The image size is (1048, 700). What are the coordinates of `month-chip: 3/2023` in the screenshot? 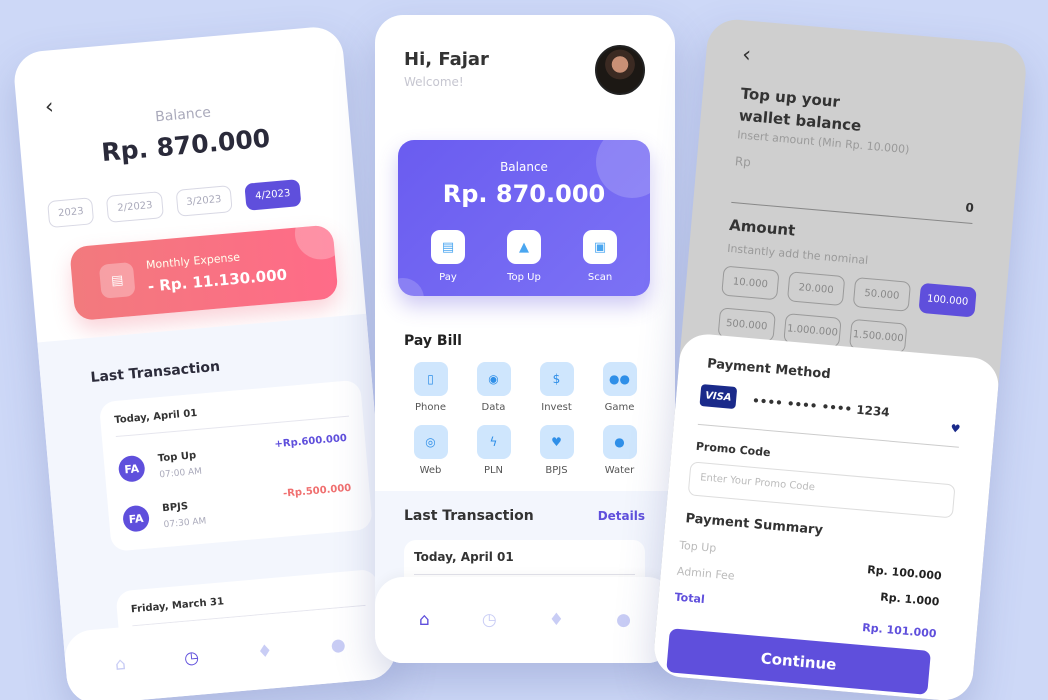 It's located at (204, 201).